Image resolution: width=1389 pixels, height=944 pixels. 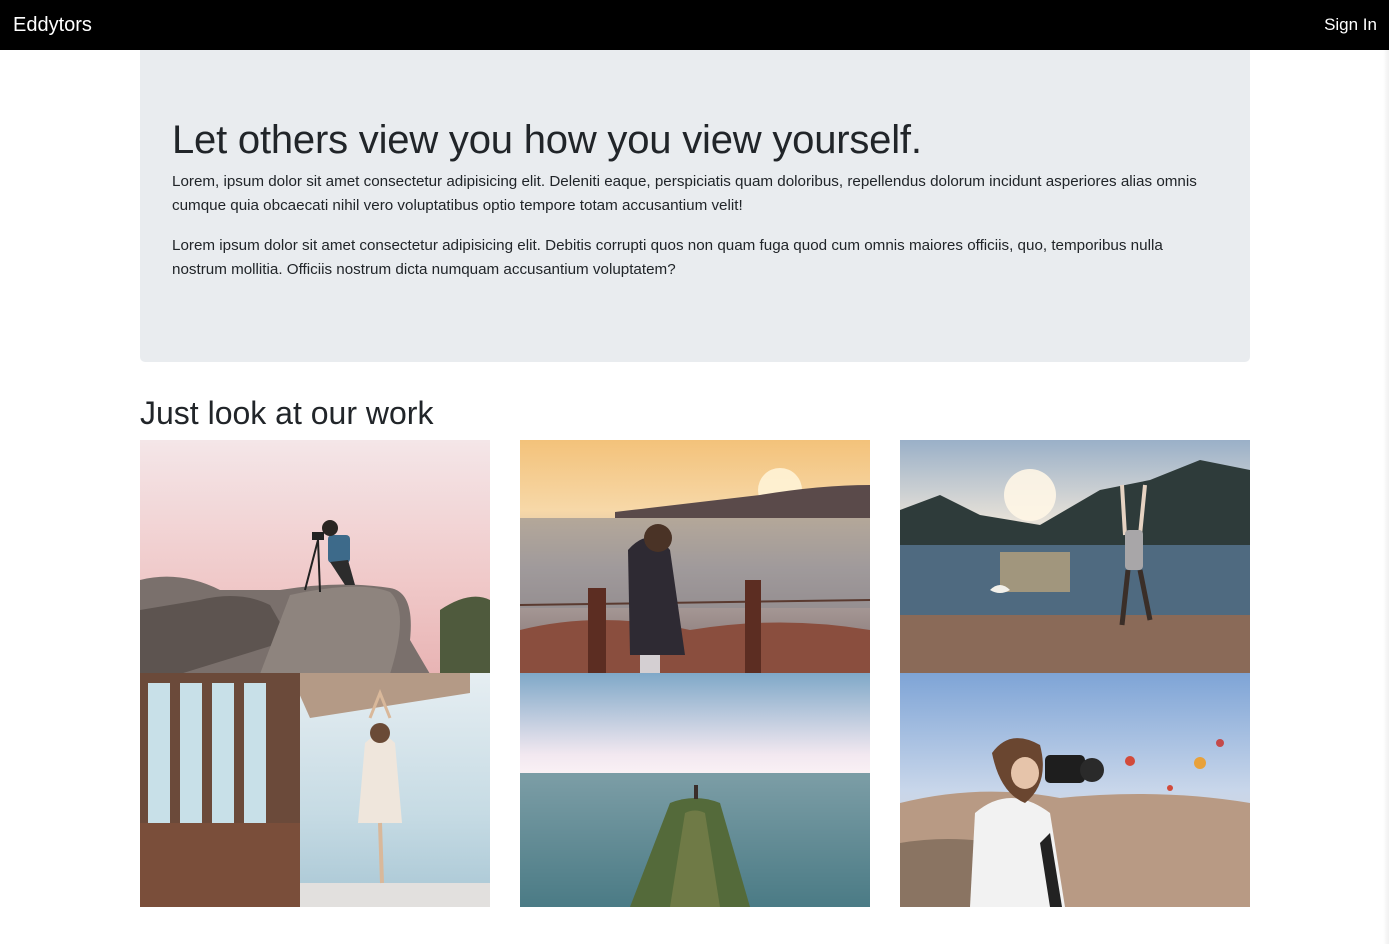 What do you see at coordinates (1386, 497) in the screenshot?
I see `scrollbar-shadow` at bounding box center [1386, 497].